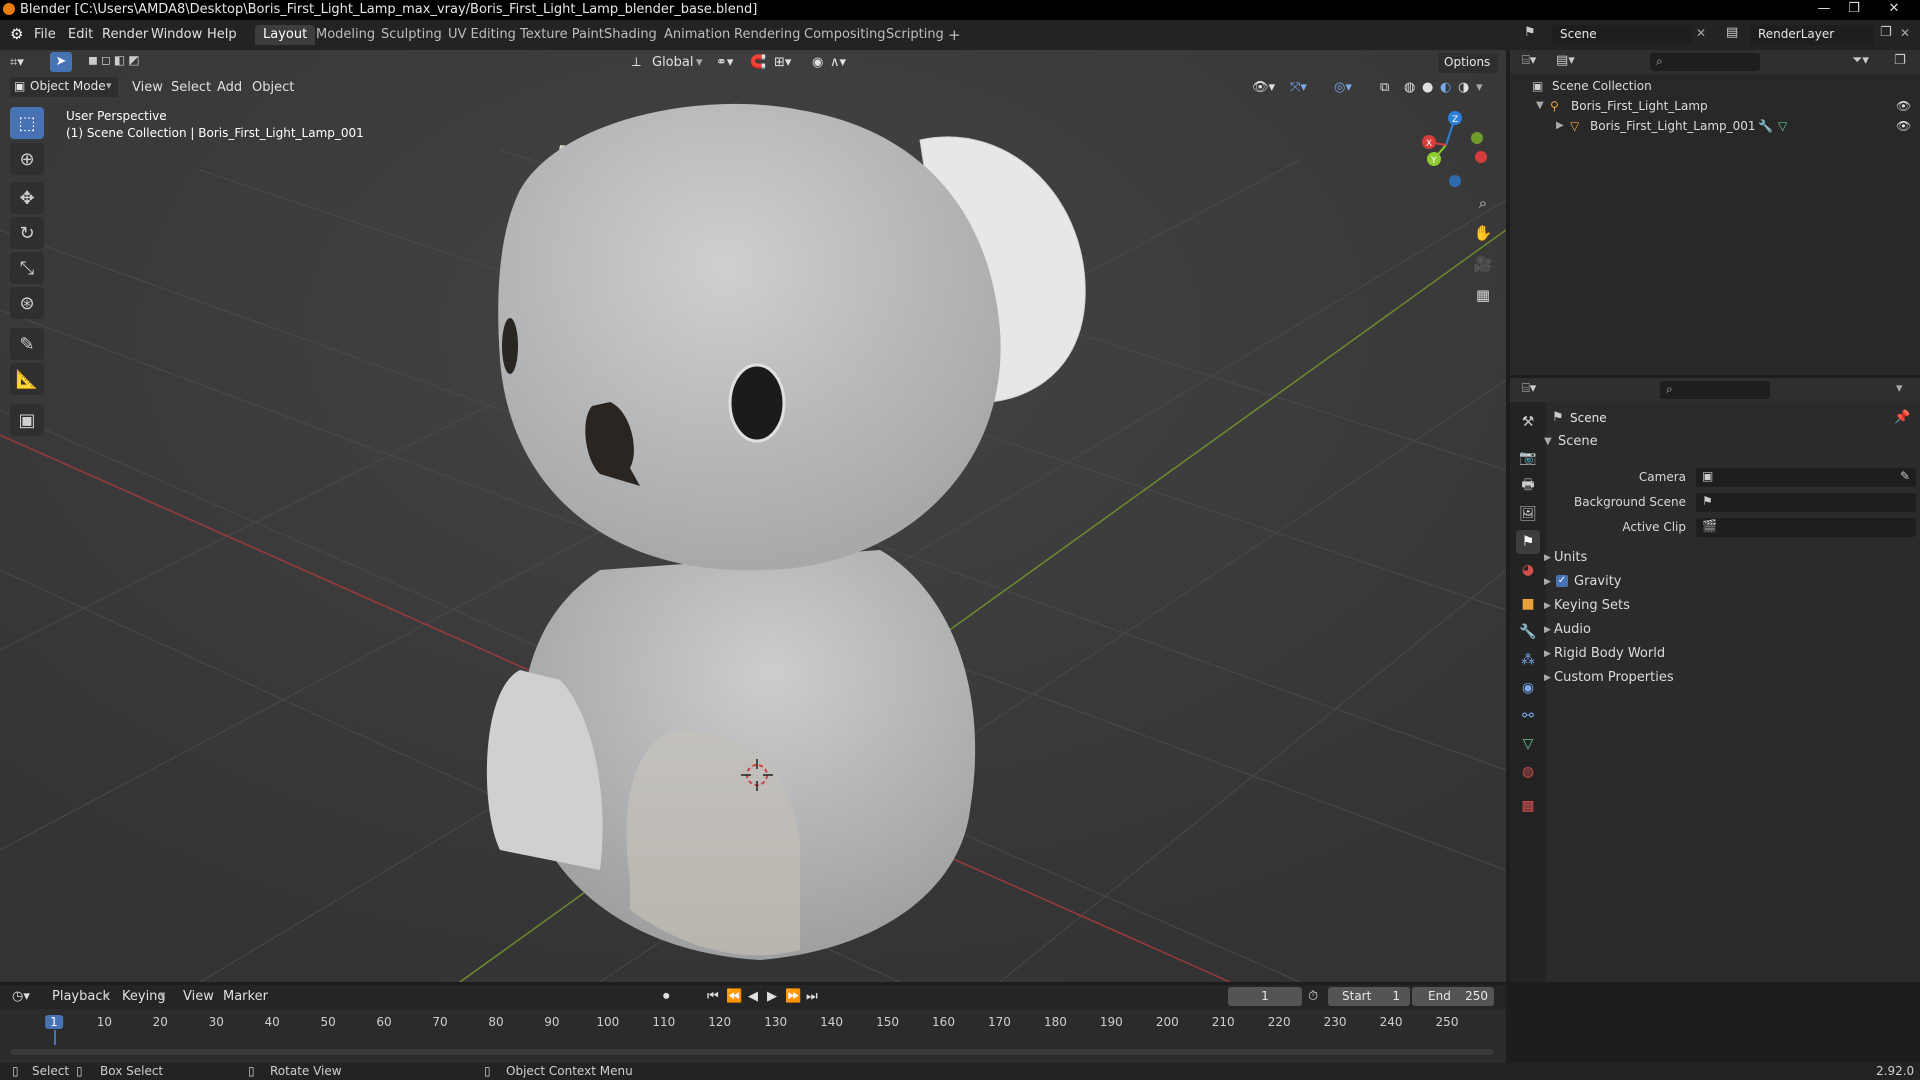 The image size is (1920, 1080). I want to click on transform-orientation-icon: ⟂, so click(636, 63).